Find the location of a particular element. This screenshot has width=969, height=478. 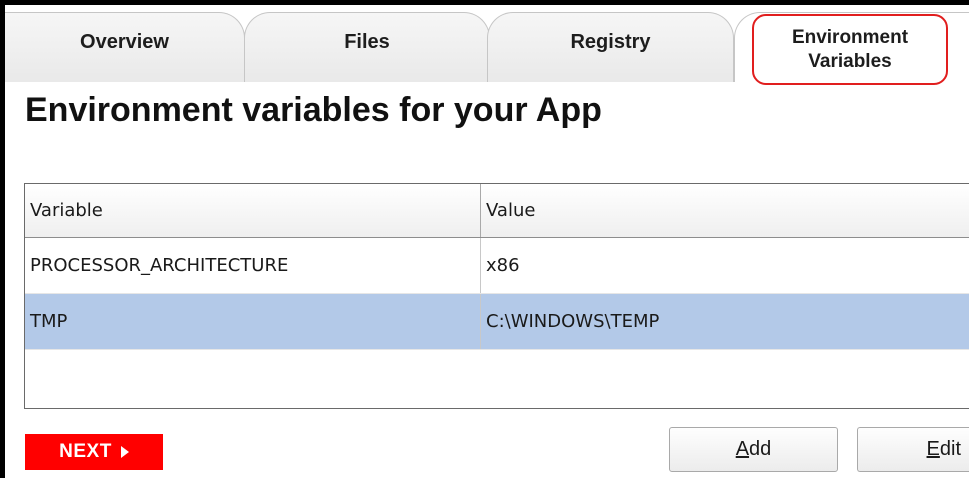

tab-overview: Overview is located at coordinates (125, 47).